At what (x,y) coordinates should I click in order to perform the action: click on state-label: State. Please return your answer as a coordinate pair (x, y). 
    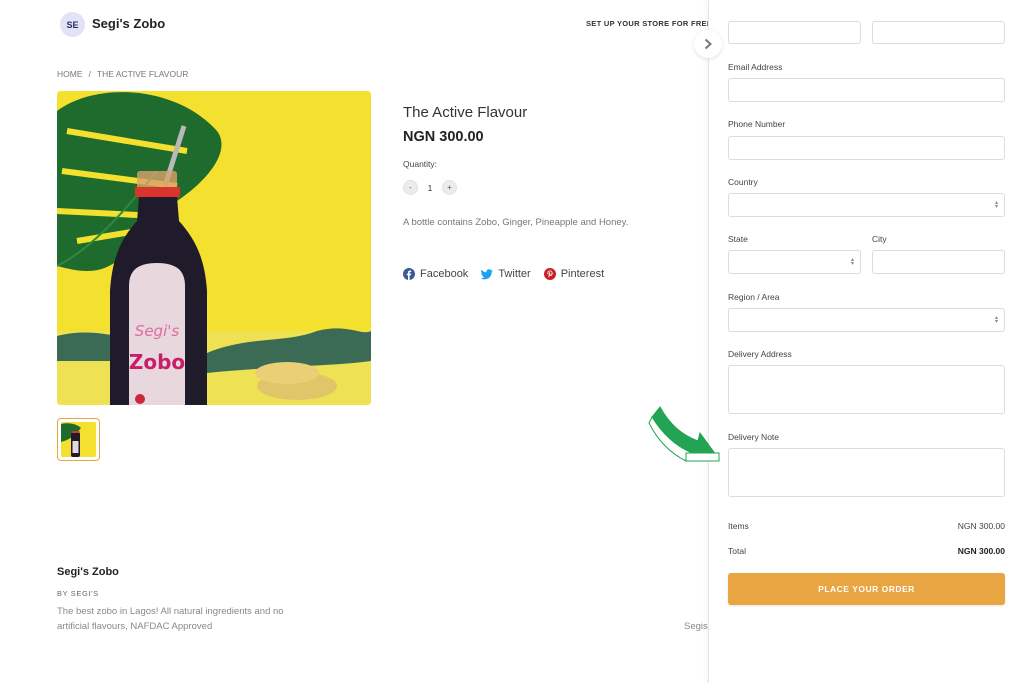
    Looking at the image, I should click on (738, 239).